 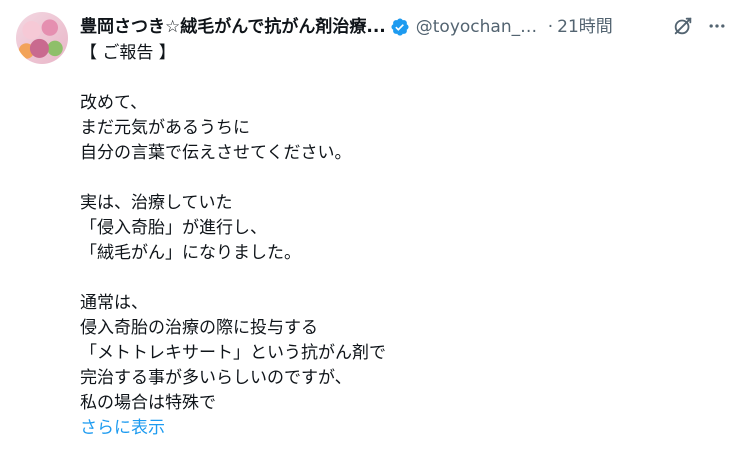 What do you see at coordinates (128, 53) in the screenshot?
I see `tweet-text-line: 【 ご報告 】` at bounding box center [128, 53].